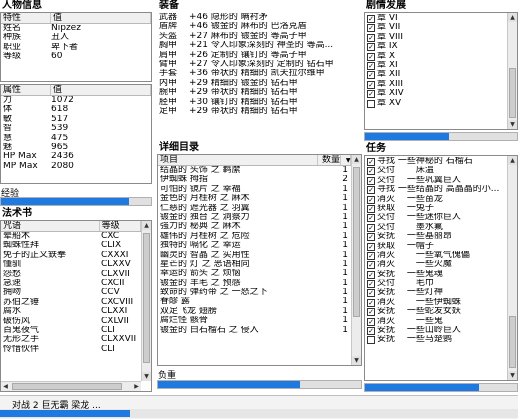 Image resolution: width=518 pixels, height=419 pixels. Describe the element at coordinates (71, 292) in the screenshot. I see `spell-row: 拥吻 CCV` at that location.